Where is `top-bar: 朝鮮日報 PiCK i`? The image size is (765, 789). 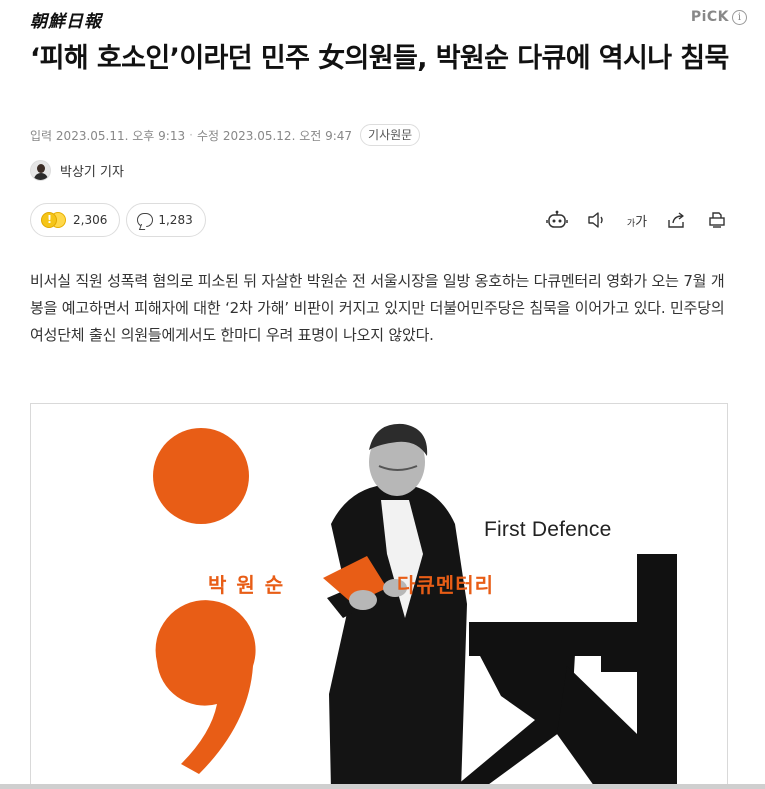
top-bar: 朝鮮日報 PiCK i is located at coordinates (382, 17).